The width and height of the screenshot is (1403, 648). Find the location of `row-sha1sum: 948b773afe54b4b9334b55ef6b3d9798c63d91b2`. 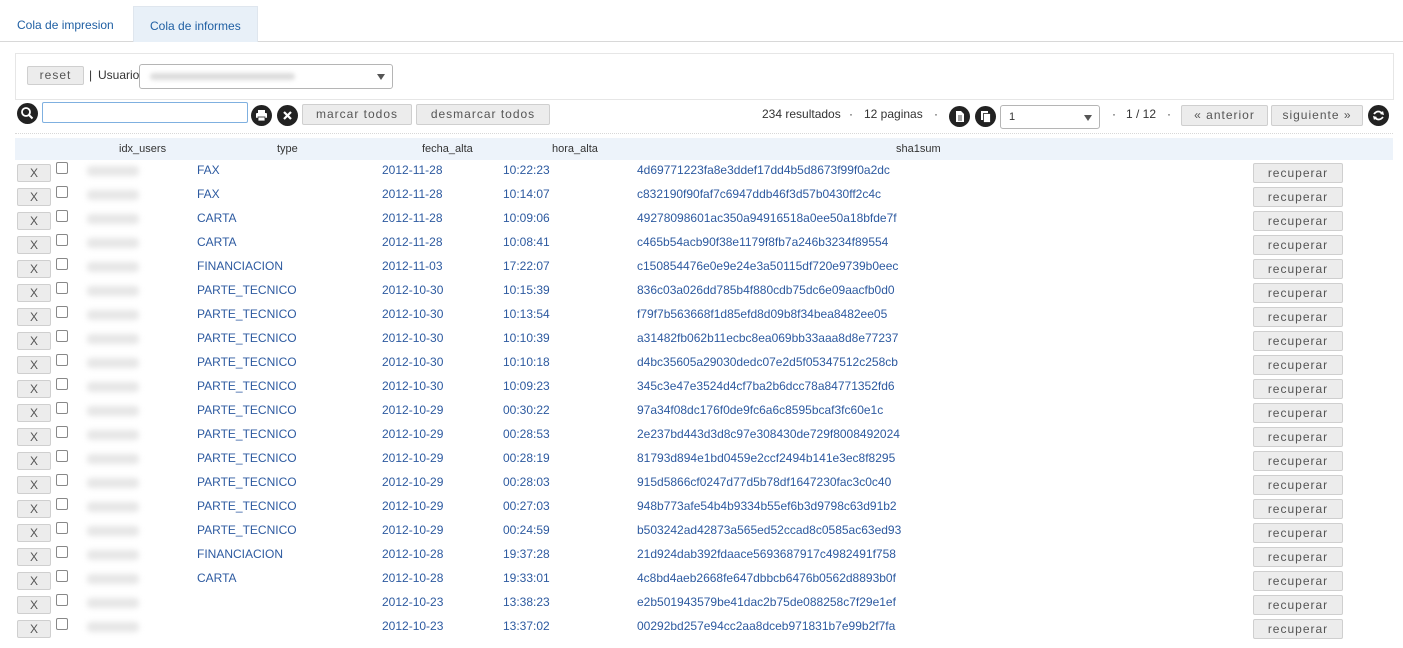

row-sha1sum: 948b773afe54b4b9334b55ef6b3d9798c63d91b2 is located at coordinates (767, 506).